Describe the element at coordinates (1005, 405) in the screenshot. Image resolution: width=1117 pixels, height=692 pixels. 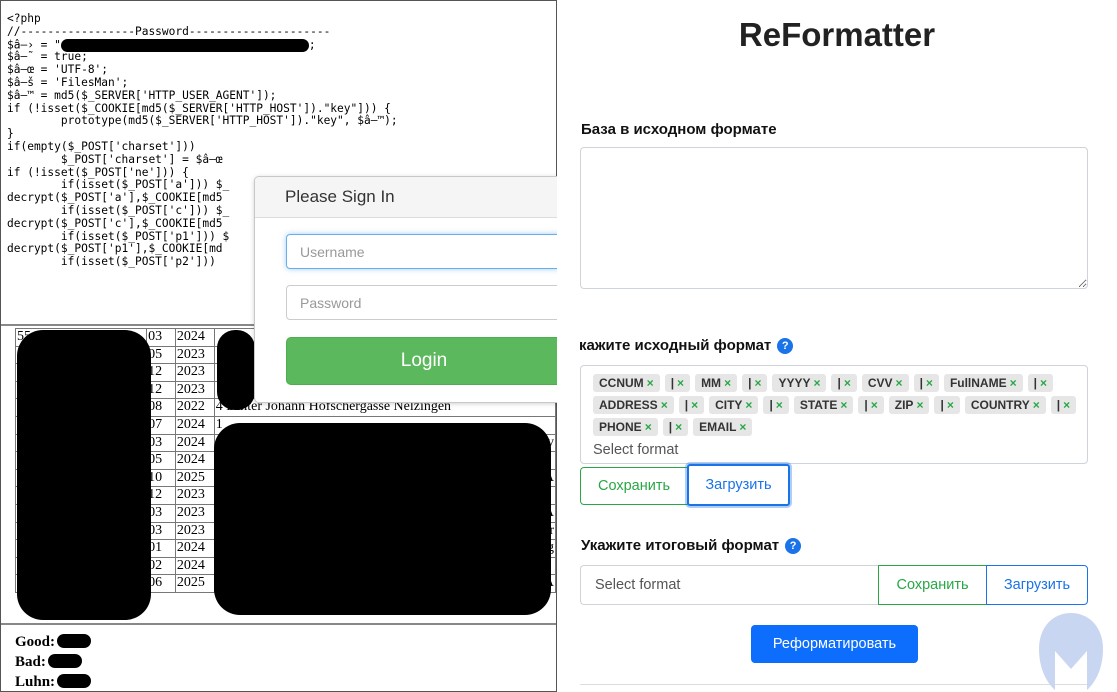
I see `format-tag: COUNTRY ×` at that location.